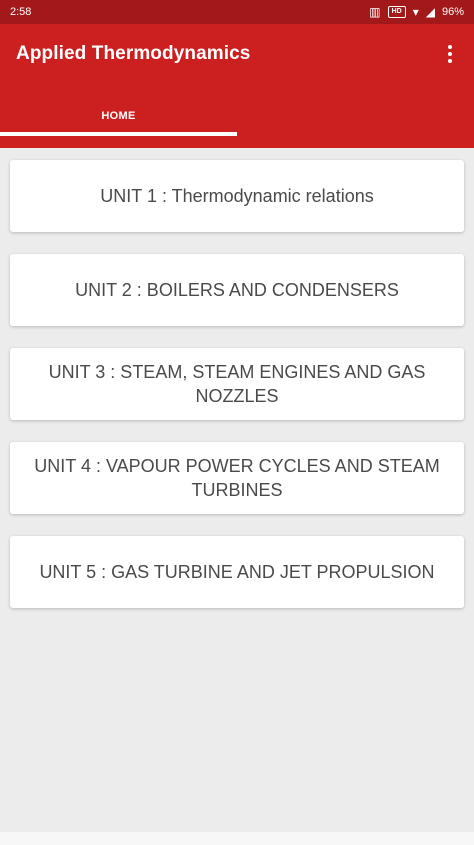 The height and width of the screenshot is (845, 474). Describe the element at coordinates (355, 116) in the screenshot. I see `tab-second` at that location.